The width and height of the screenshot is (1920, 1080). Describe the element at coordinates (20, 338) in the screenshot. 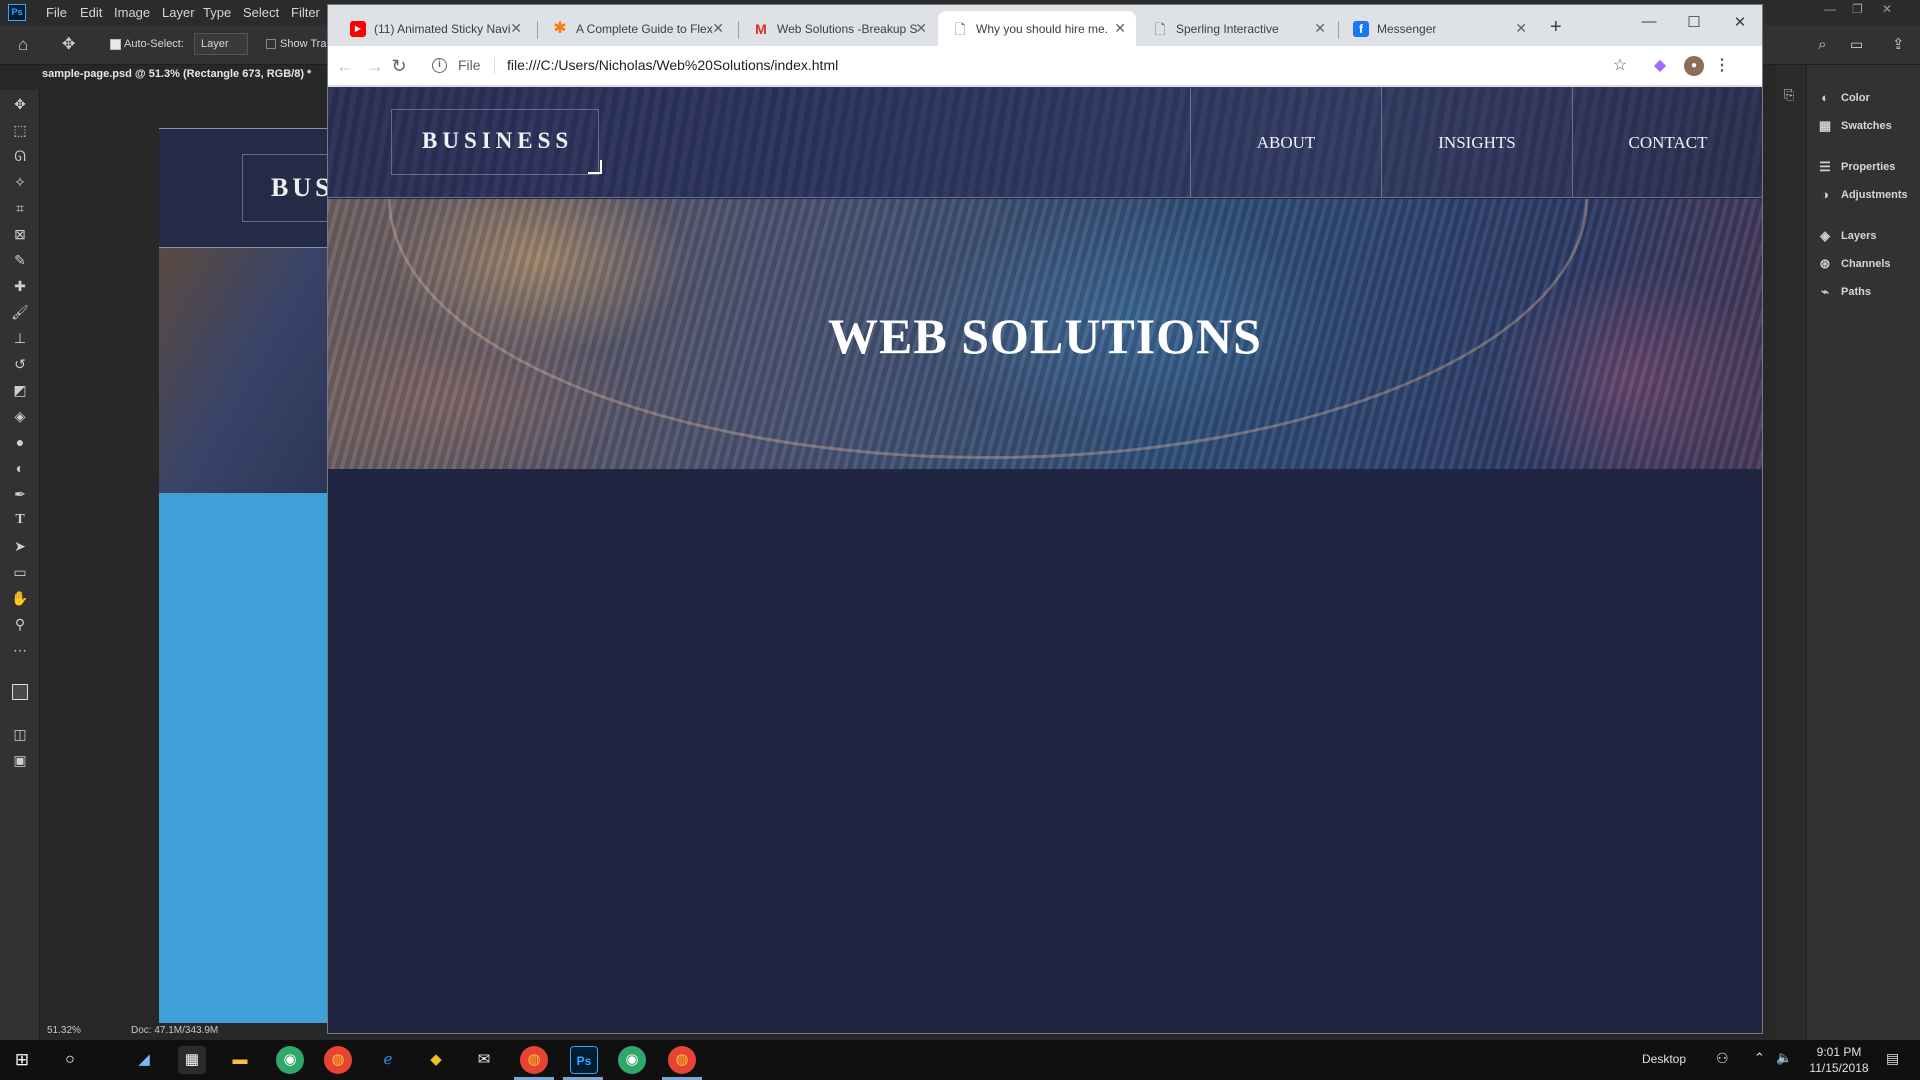

I see `stamp-tool-icon: ⊥` at that location.